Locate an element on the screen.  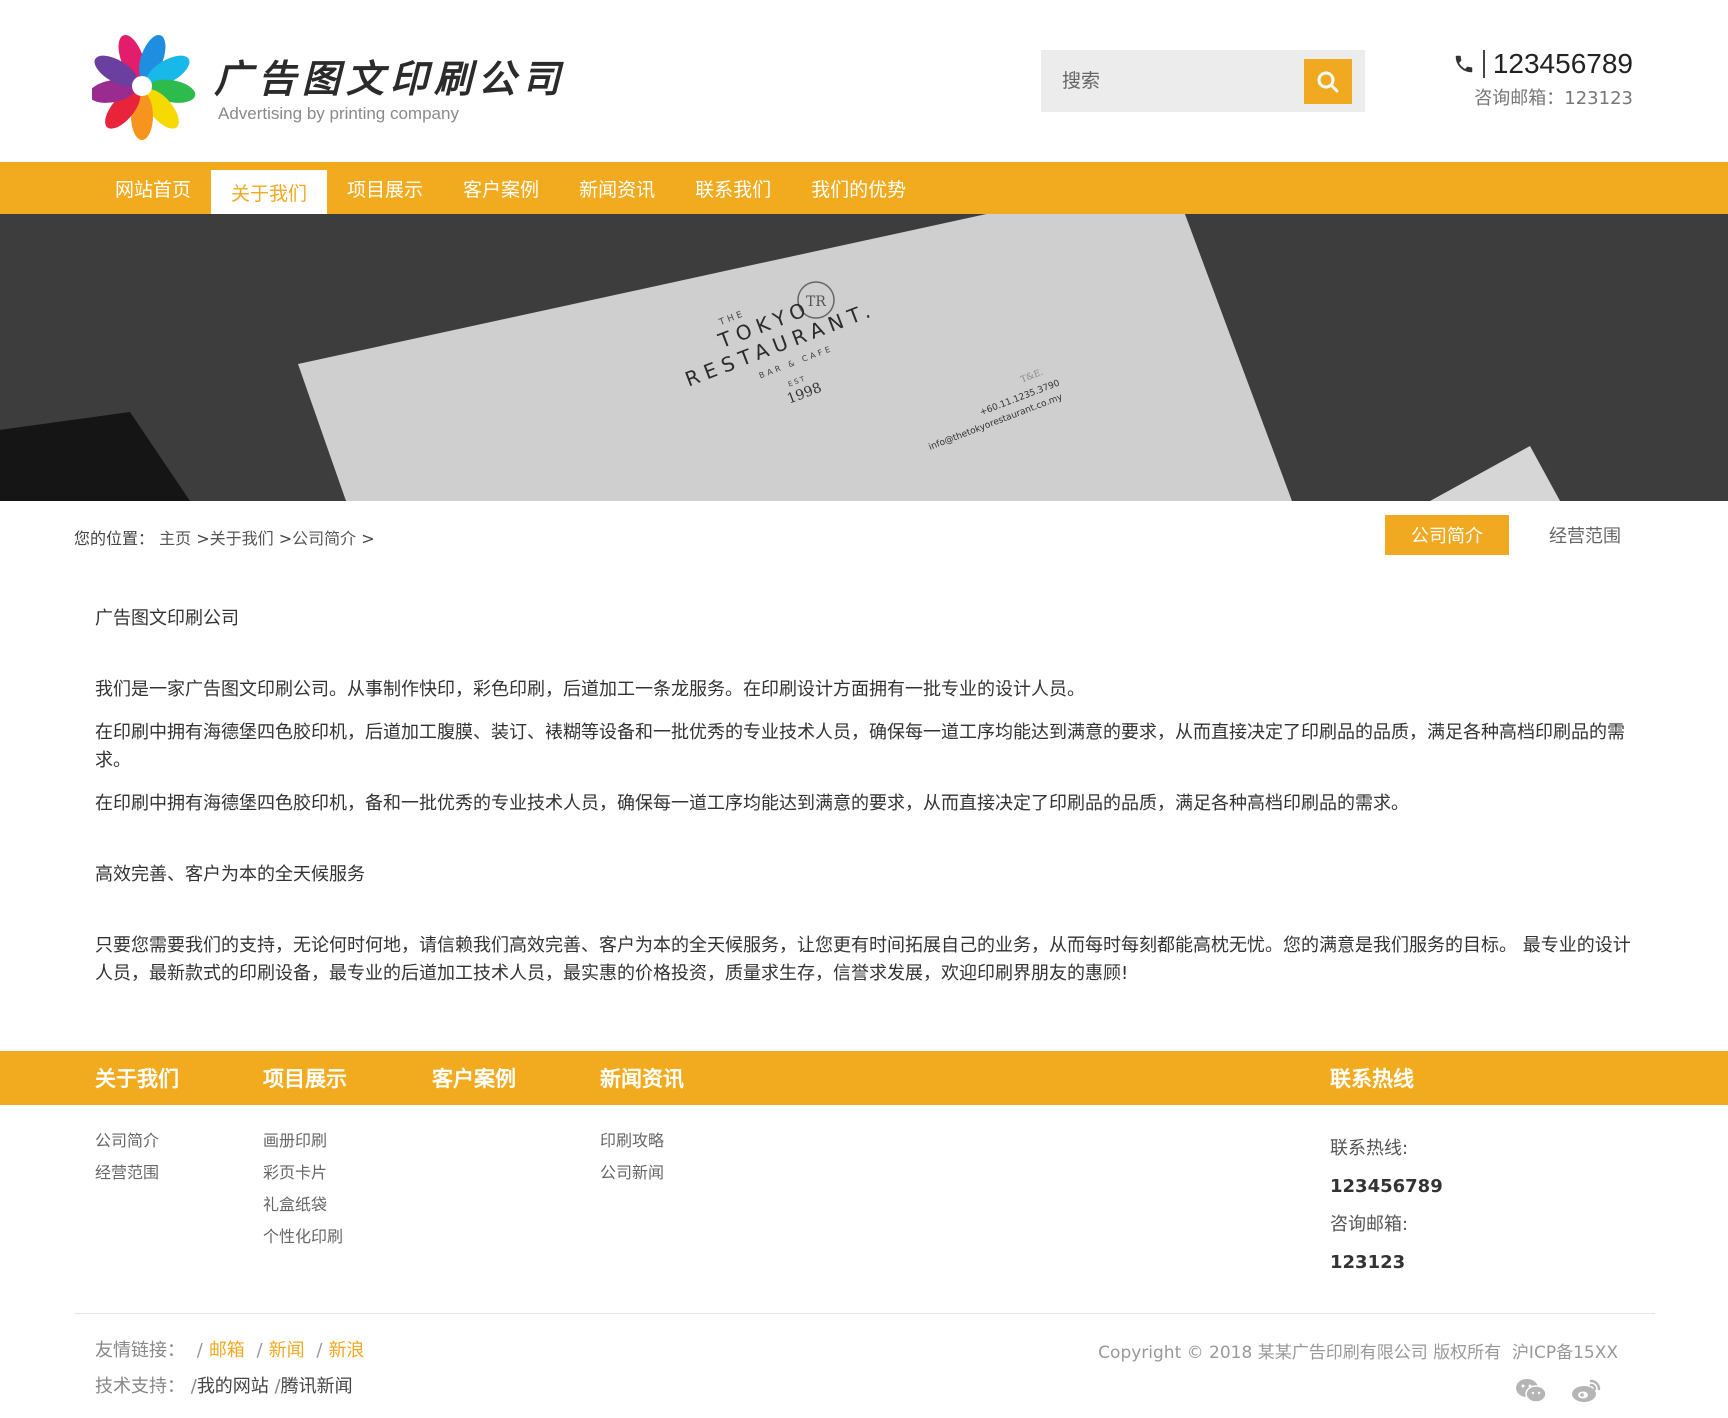
search-input is located at coordinates (1171, 81).